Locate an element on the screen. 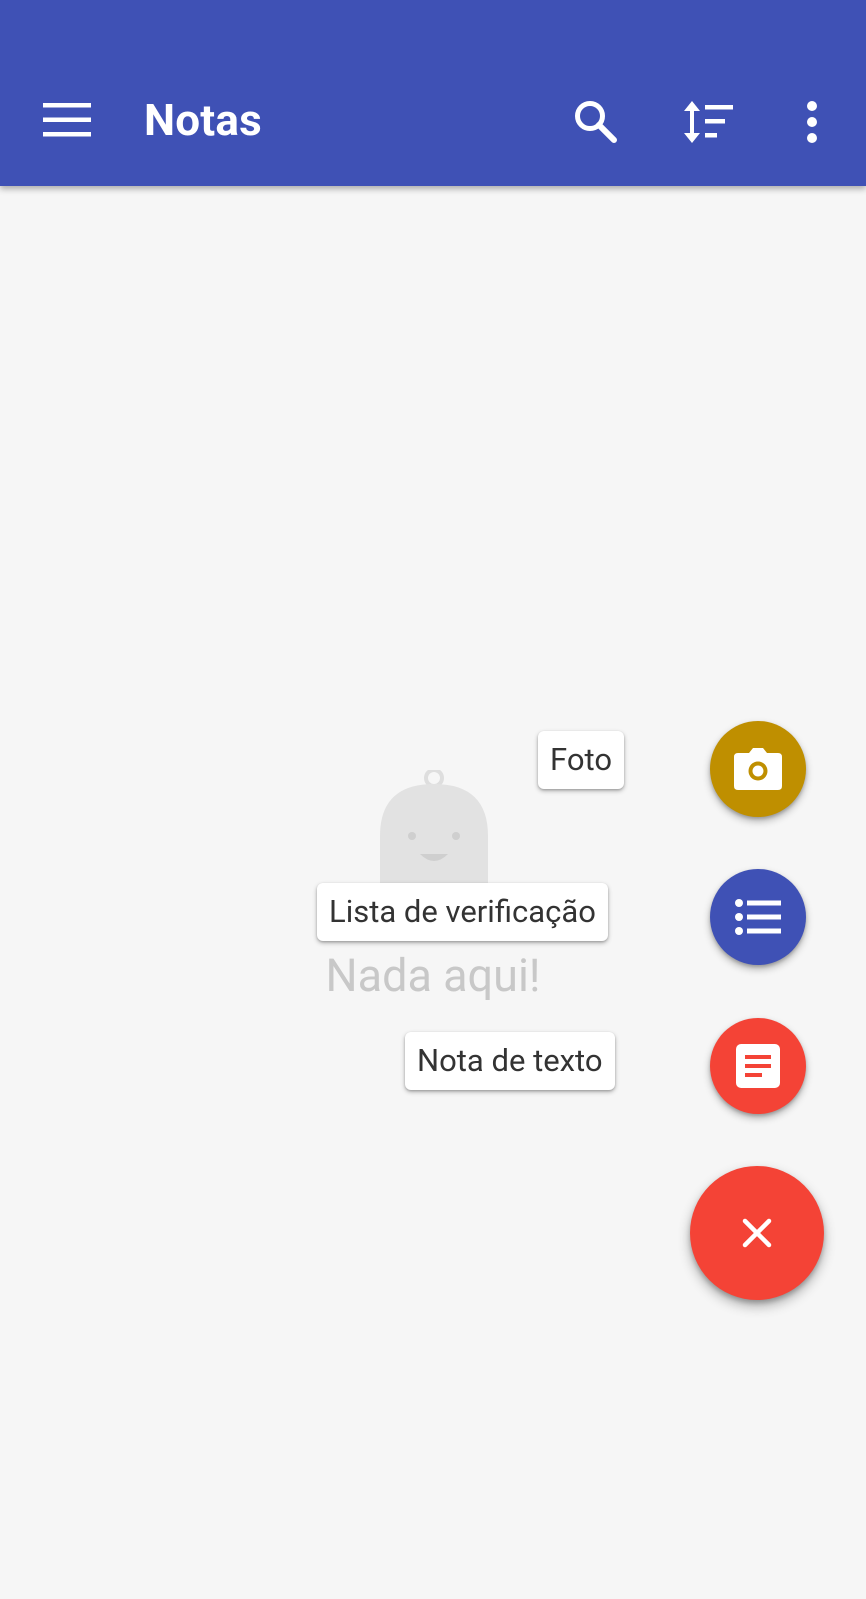 The height and width of the screenshot is (1599, 866). close-icon is located at coordinates (757, 1233).